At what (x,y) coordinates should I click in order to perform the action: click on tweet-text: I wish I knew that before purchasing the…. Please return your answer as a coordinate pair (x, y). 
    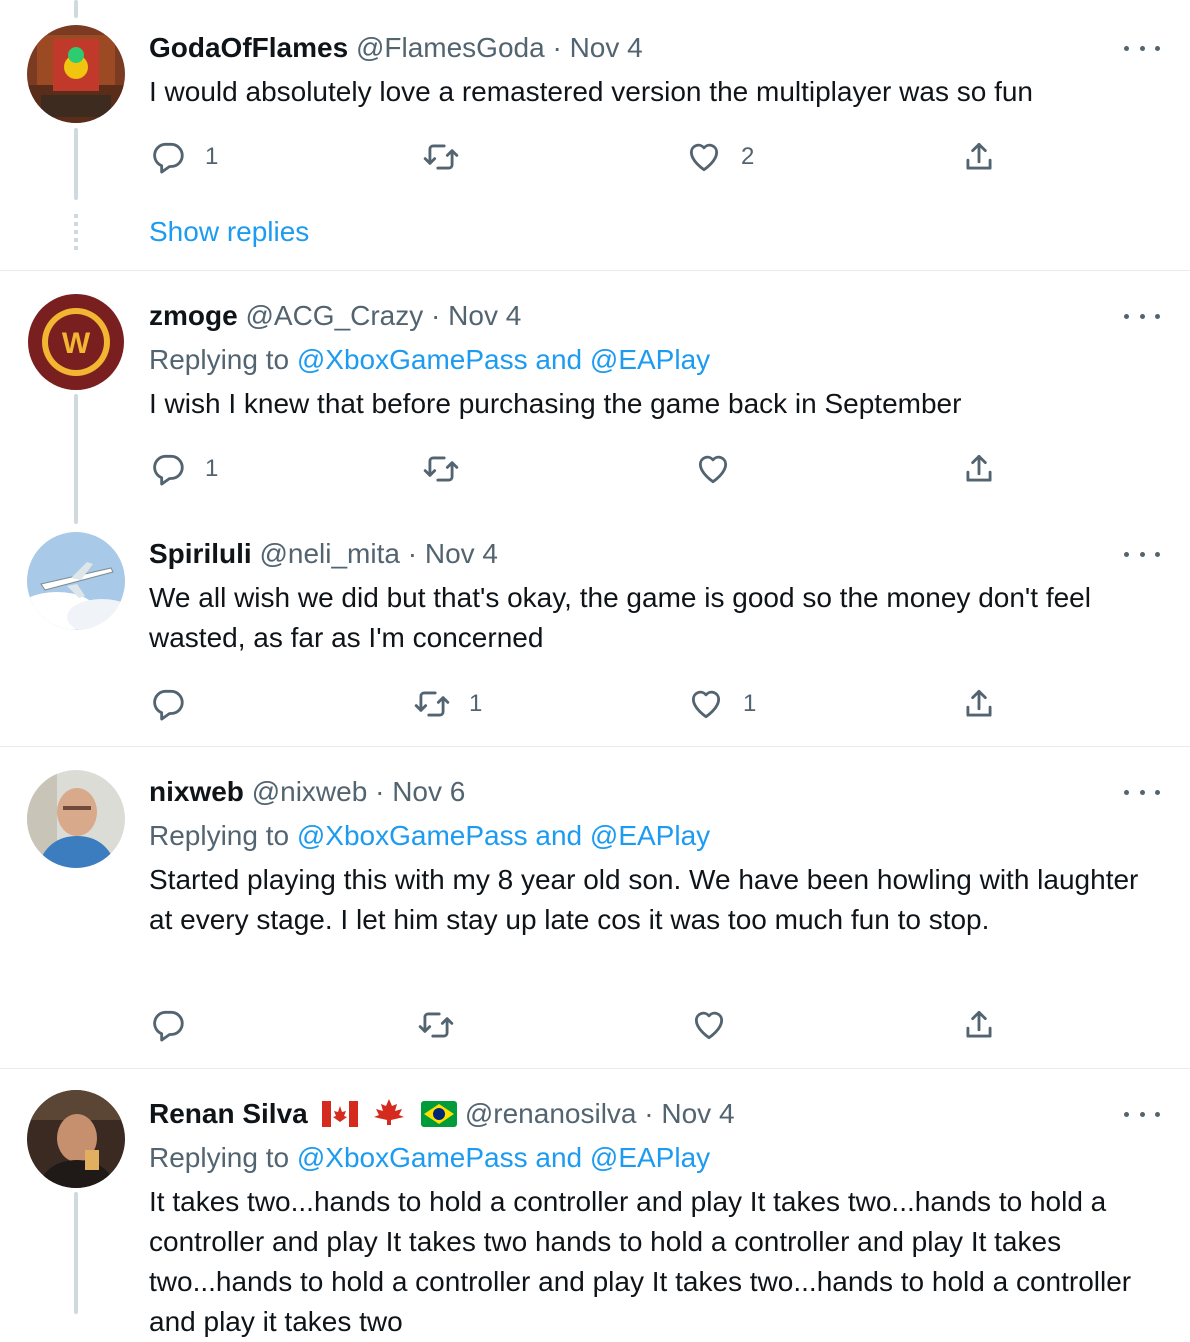
    Looking at the image, I should click on (555, 403).